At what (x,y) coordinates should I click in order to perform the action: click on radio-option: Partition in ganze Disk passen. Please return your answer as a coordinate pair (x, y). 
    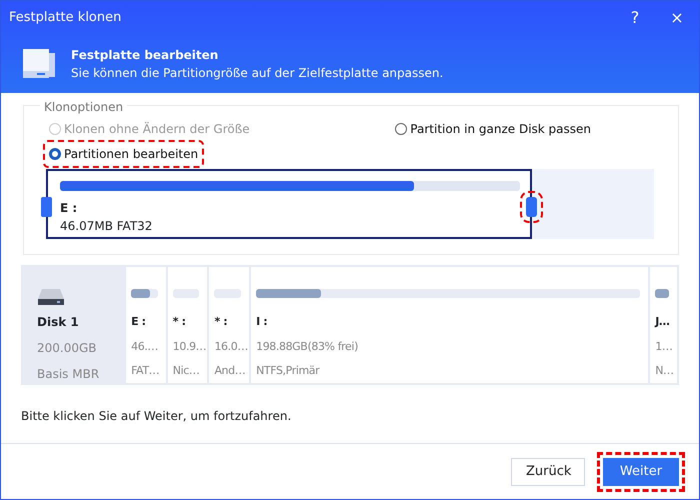
    Looking at the image, I should click on (493, 129).